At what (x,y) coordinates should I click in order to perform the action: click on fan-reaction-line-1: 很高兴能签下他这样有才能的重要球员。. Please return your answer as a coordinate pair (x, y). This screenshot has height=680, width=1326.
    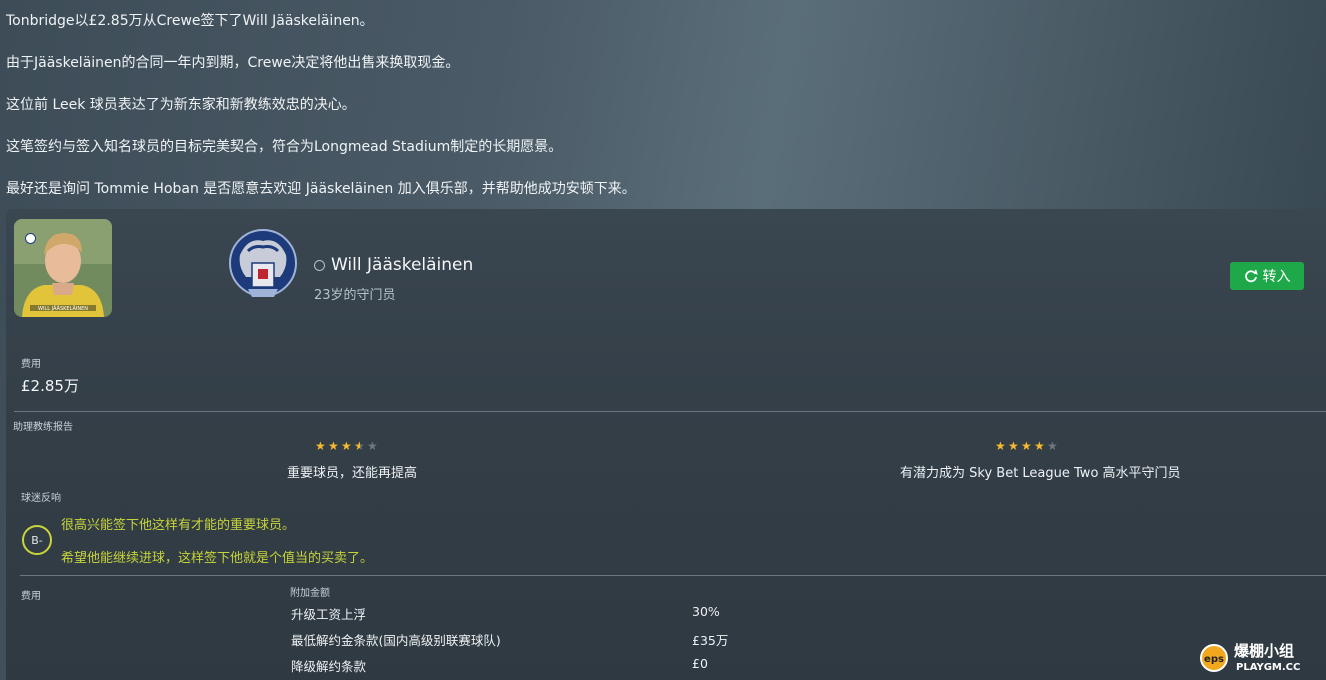
    Looking at the image, I should click on (178, 525).